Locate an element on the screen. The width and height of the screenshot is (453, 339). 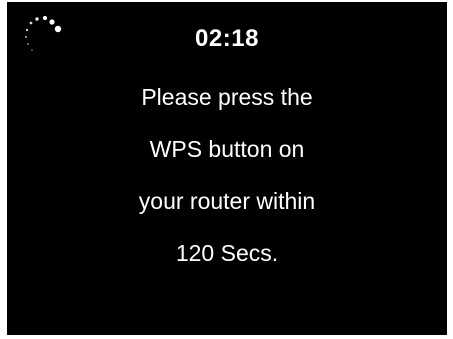
message-line: your router within is located at coordinates (227, 201).